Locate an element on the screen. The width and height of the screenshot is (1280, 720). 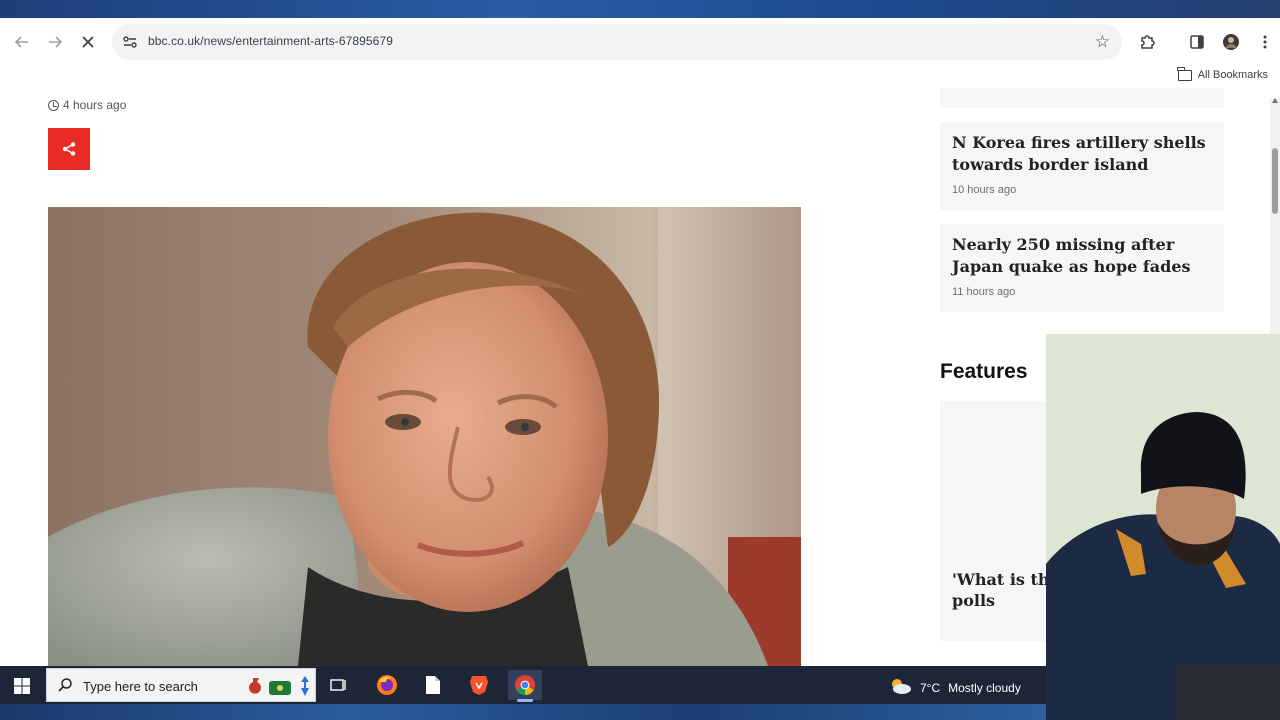
webcam-overlay is located at coordinates (1163, 527).